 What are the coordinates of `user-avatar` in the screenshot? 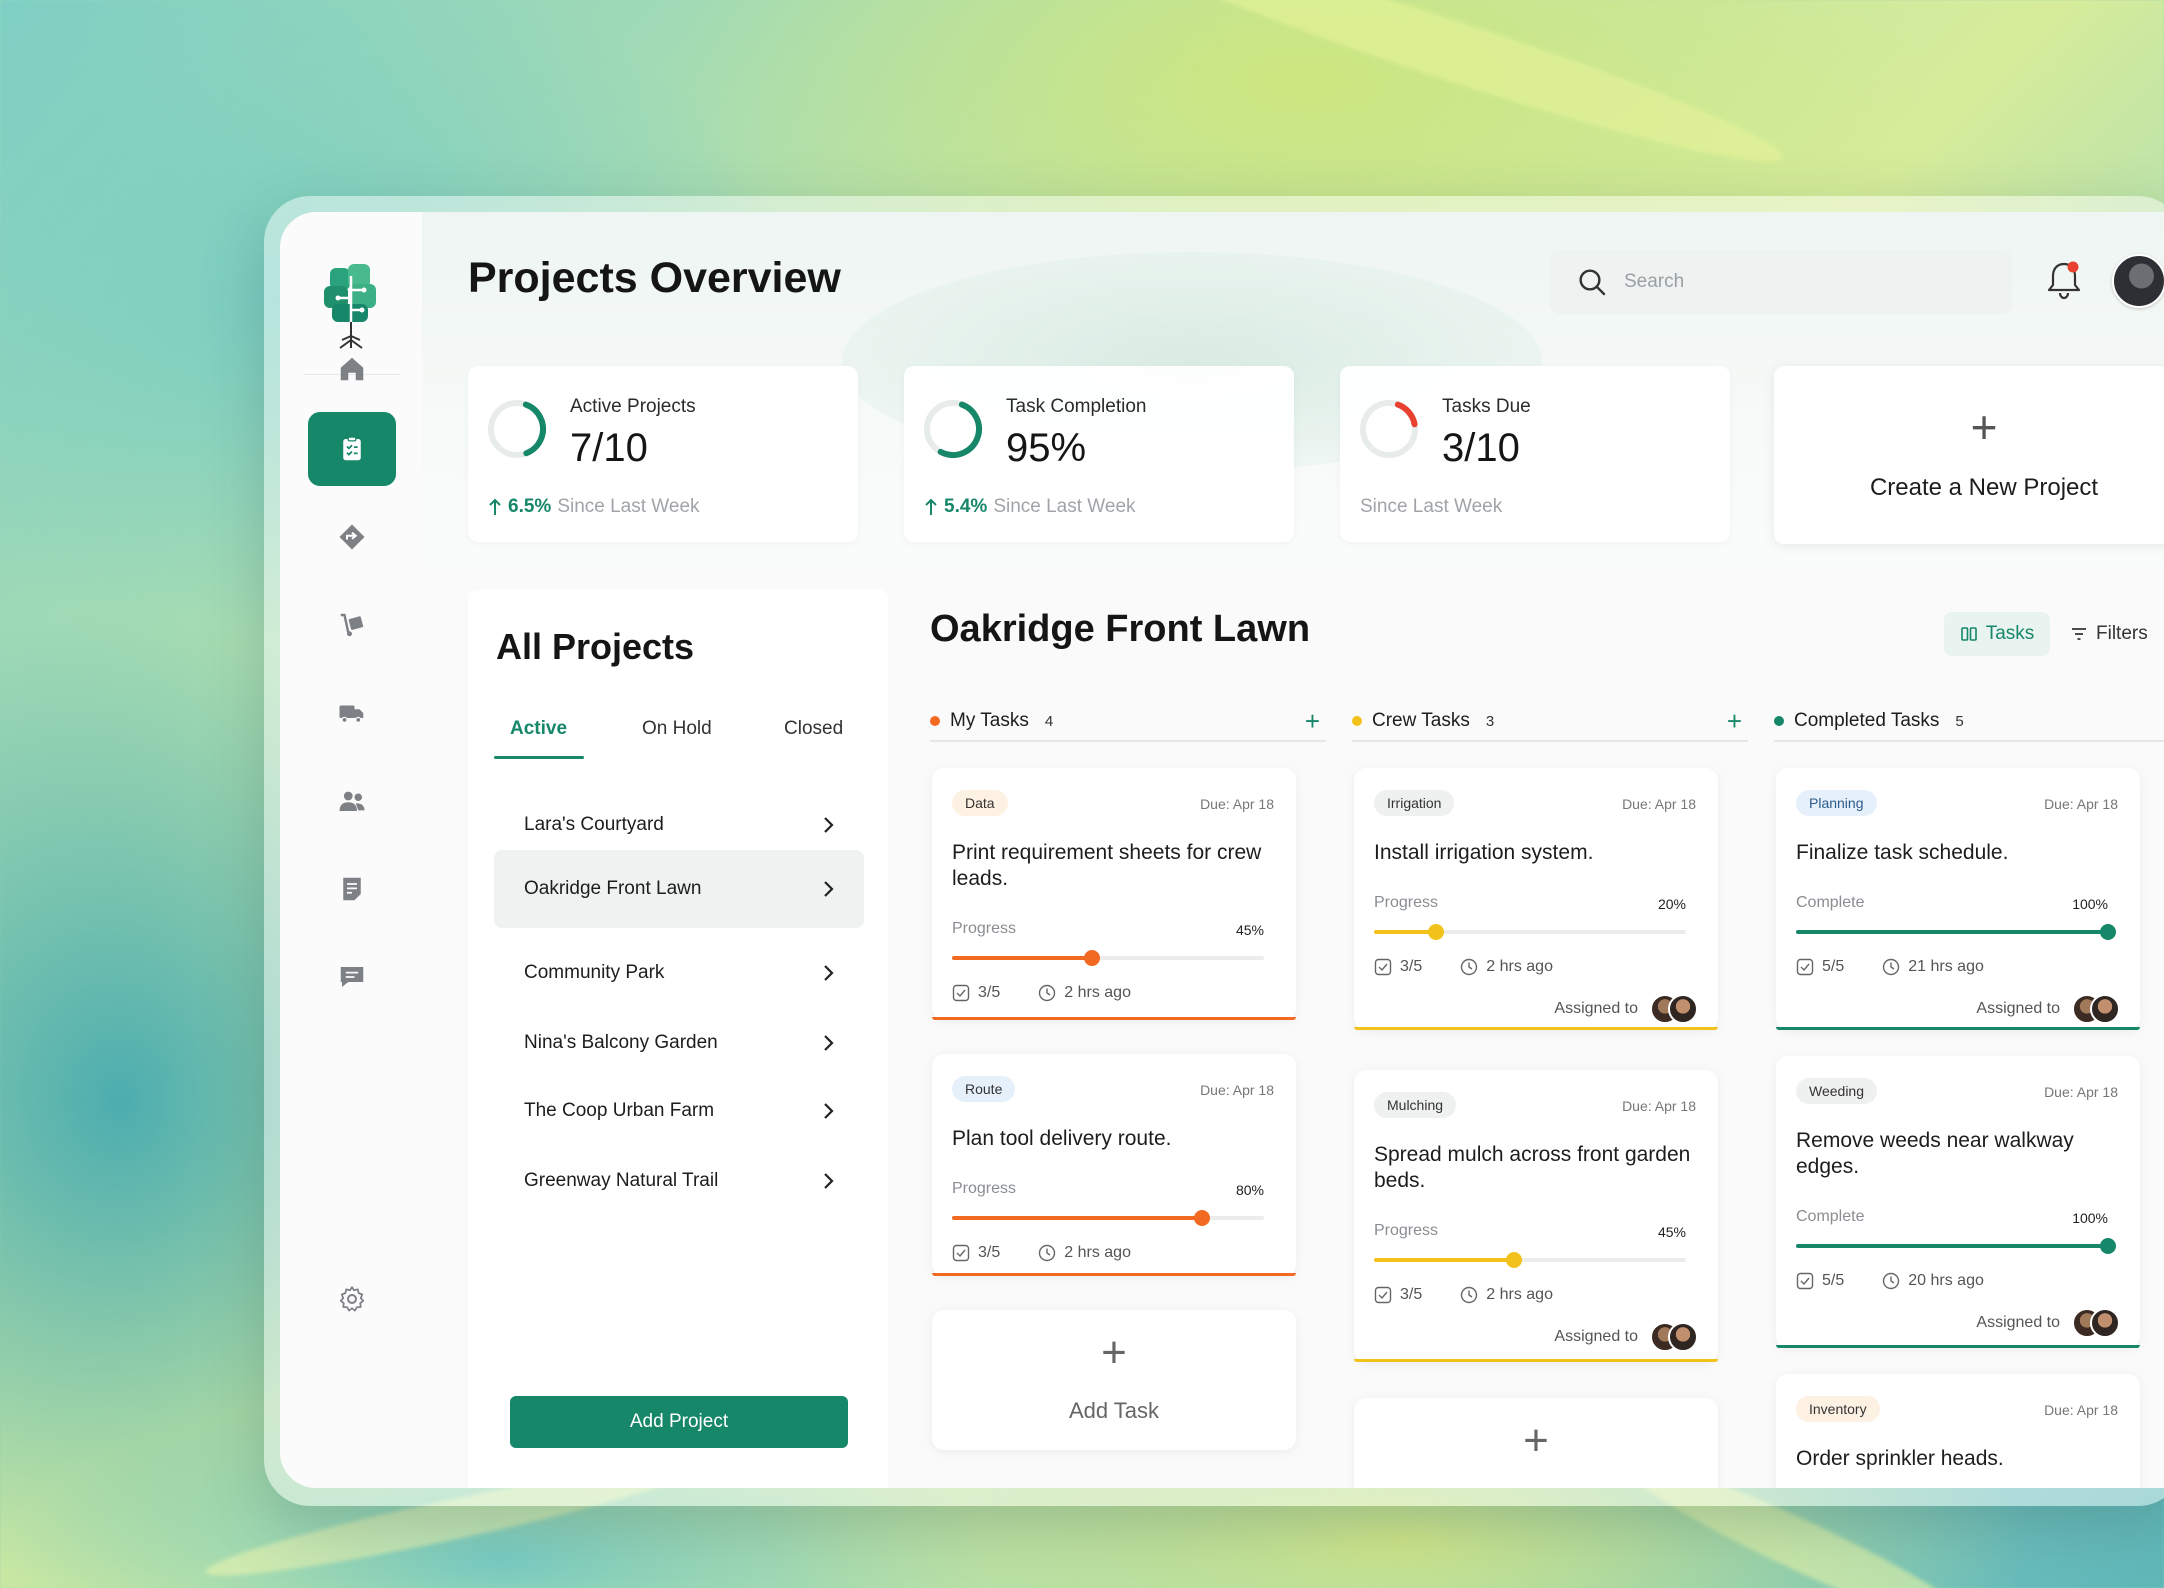 It's located at (2138, 281).